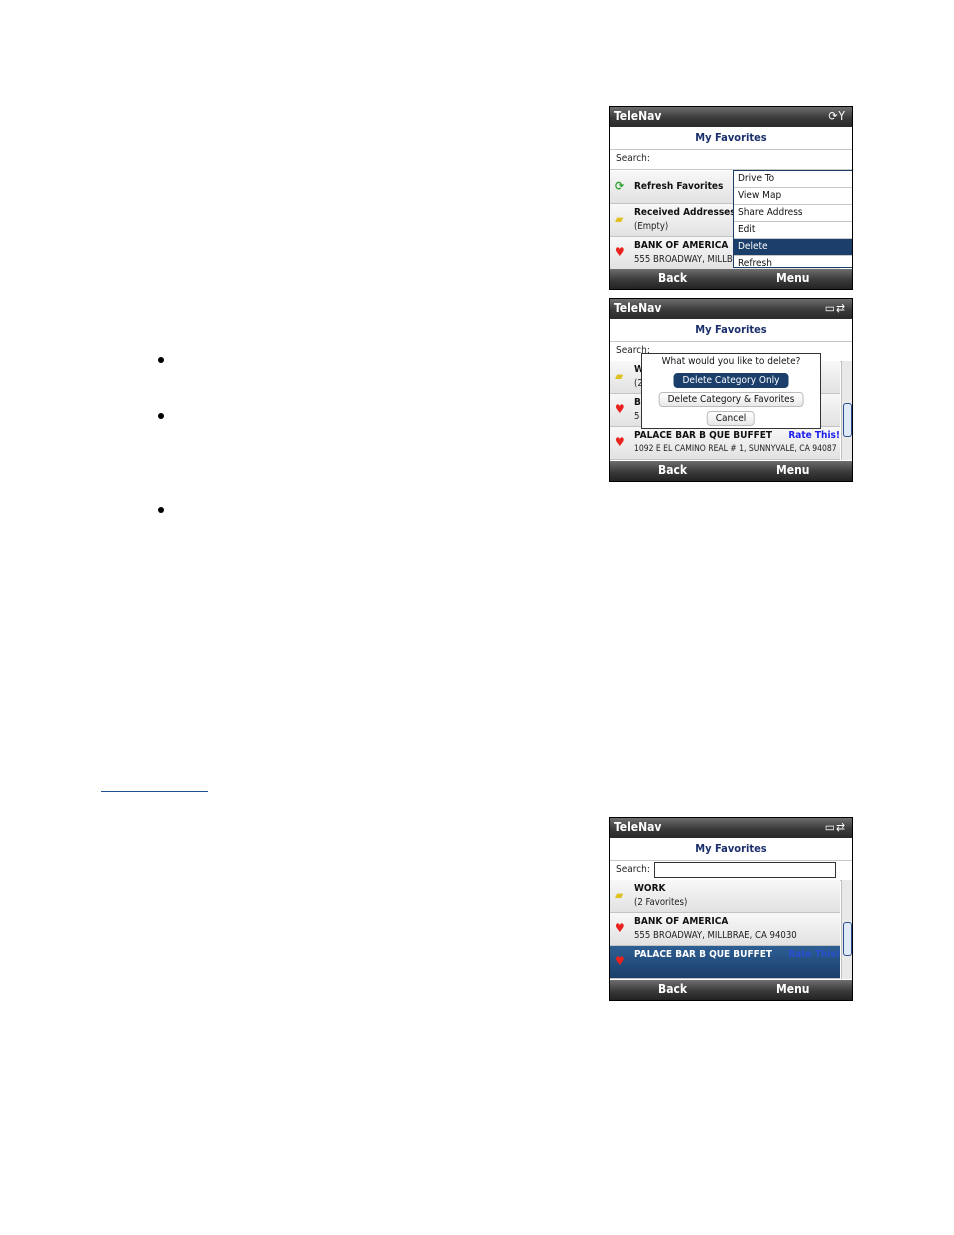 Image resolution: width=954 pixels, height=1235 pixels. I want to click on item-subtitle: 555 BROADWAY, MILLBRAE, CA 94030, so click(715, 935).